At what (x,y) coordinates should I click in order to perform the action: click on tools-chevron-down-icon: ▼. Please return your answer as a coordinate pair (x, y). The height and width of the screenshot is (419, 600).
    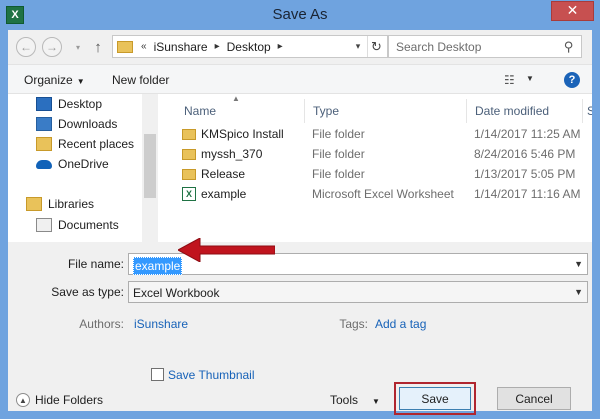
    Looking at the image, I should click on (376, 401).